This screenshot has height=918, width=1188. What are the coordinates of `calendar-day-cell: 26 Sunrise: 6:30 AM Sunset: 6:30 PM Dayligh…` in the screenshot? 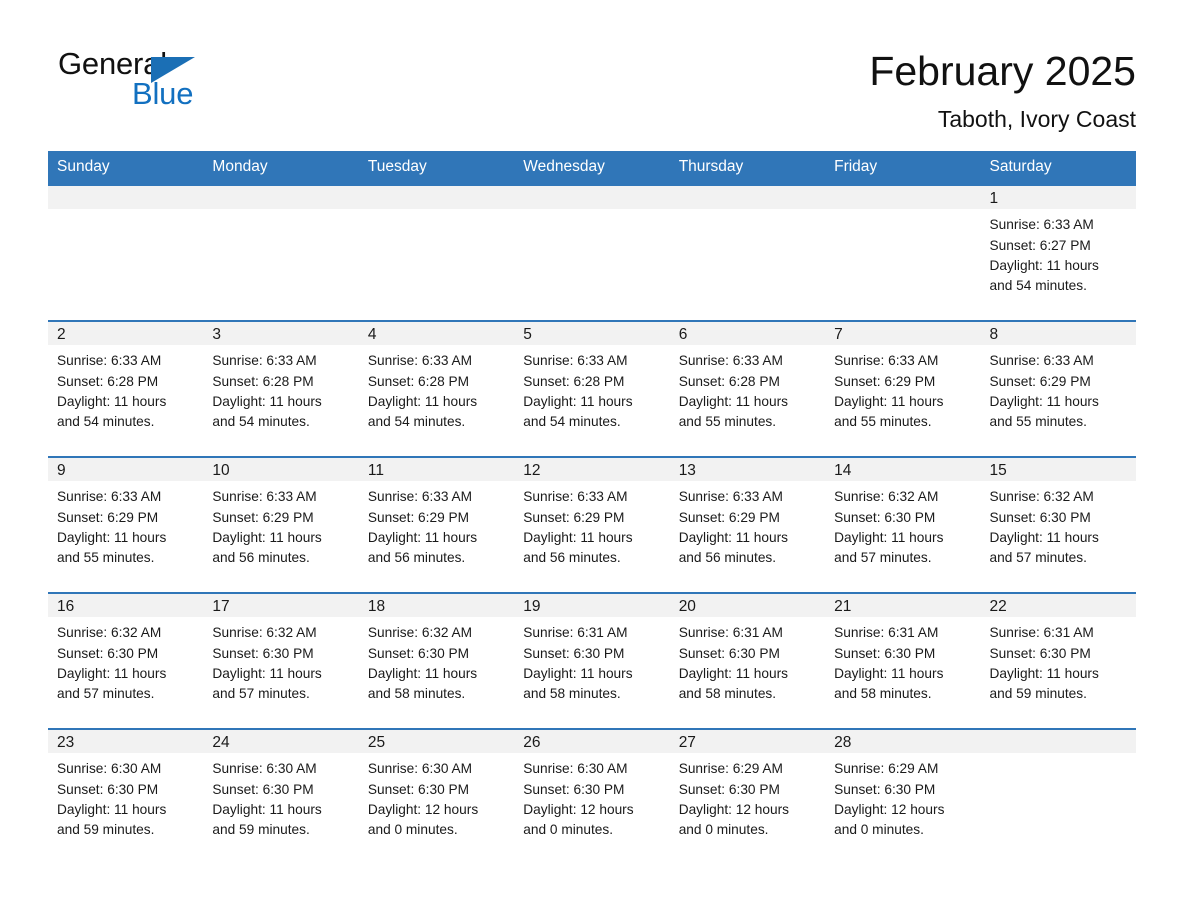 It's located at (592, 796).